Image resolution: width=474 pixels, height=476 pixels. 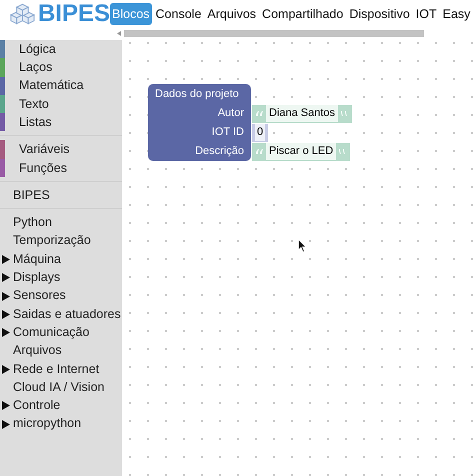 I want to click on toolbox-category: BIPES, so click(x=61, y=195).